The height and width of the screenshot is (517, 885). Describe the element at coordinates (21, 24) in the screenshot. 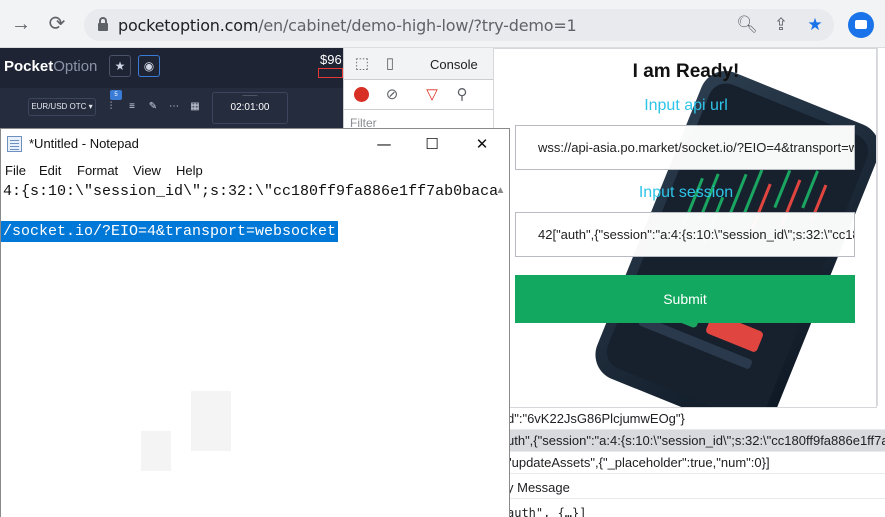

I see `forward-icon: →` at that location.